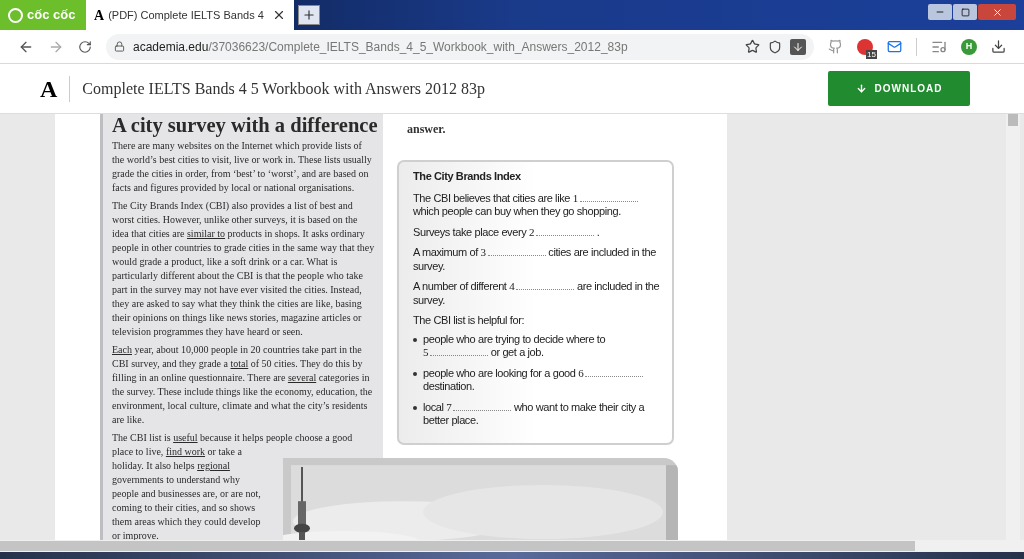 The height and width of the screenshot is (559, 1024). Describe the element at coordinates (190, 15) in the screenshot. I see `browser-tab: A (PDF) Complete IELTS Bands 4` at that location.